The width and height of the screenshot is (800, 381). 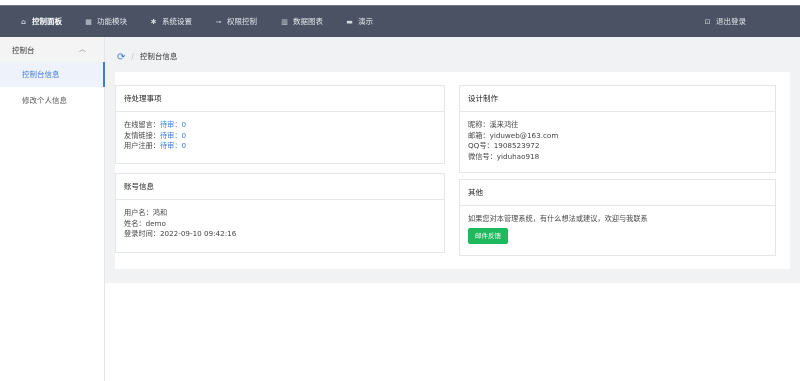 What do you see at coordinates (617, 193) in the screenshot?
I see `other-card-title: 其他` at bounding box center [617, 193].